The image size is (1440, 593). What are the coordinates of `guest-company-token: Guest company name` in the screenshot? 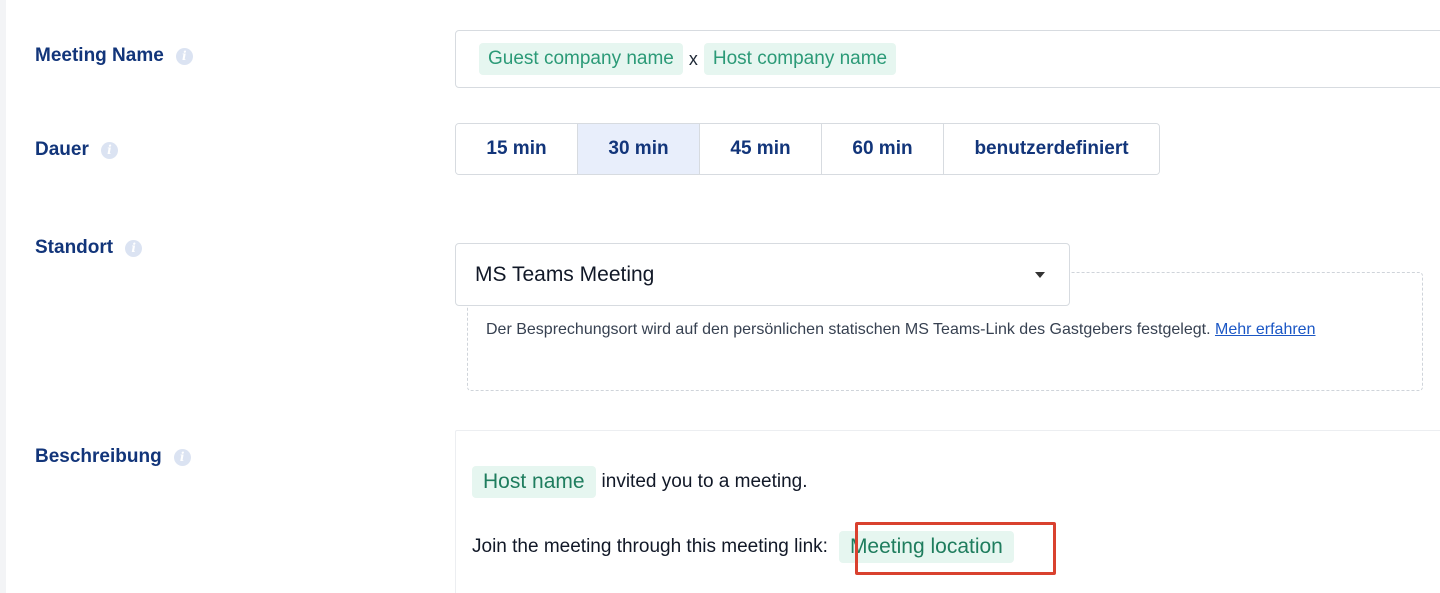 It's located at (581, 59).